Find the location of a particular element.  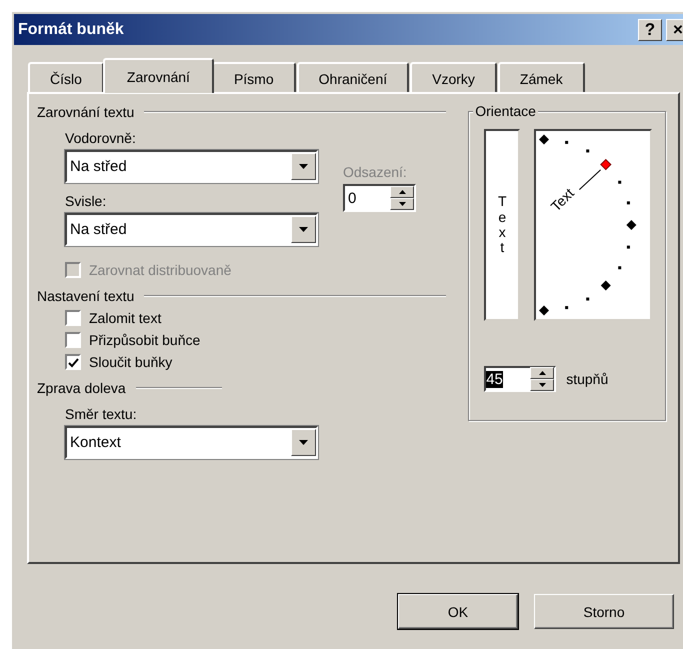

tab: Číslo is located at coordinates (66, 77).